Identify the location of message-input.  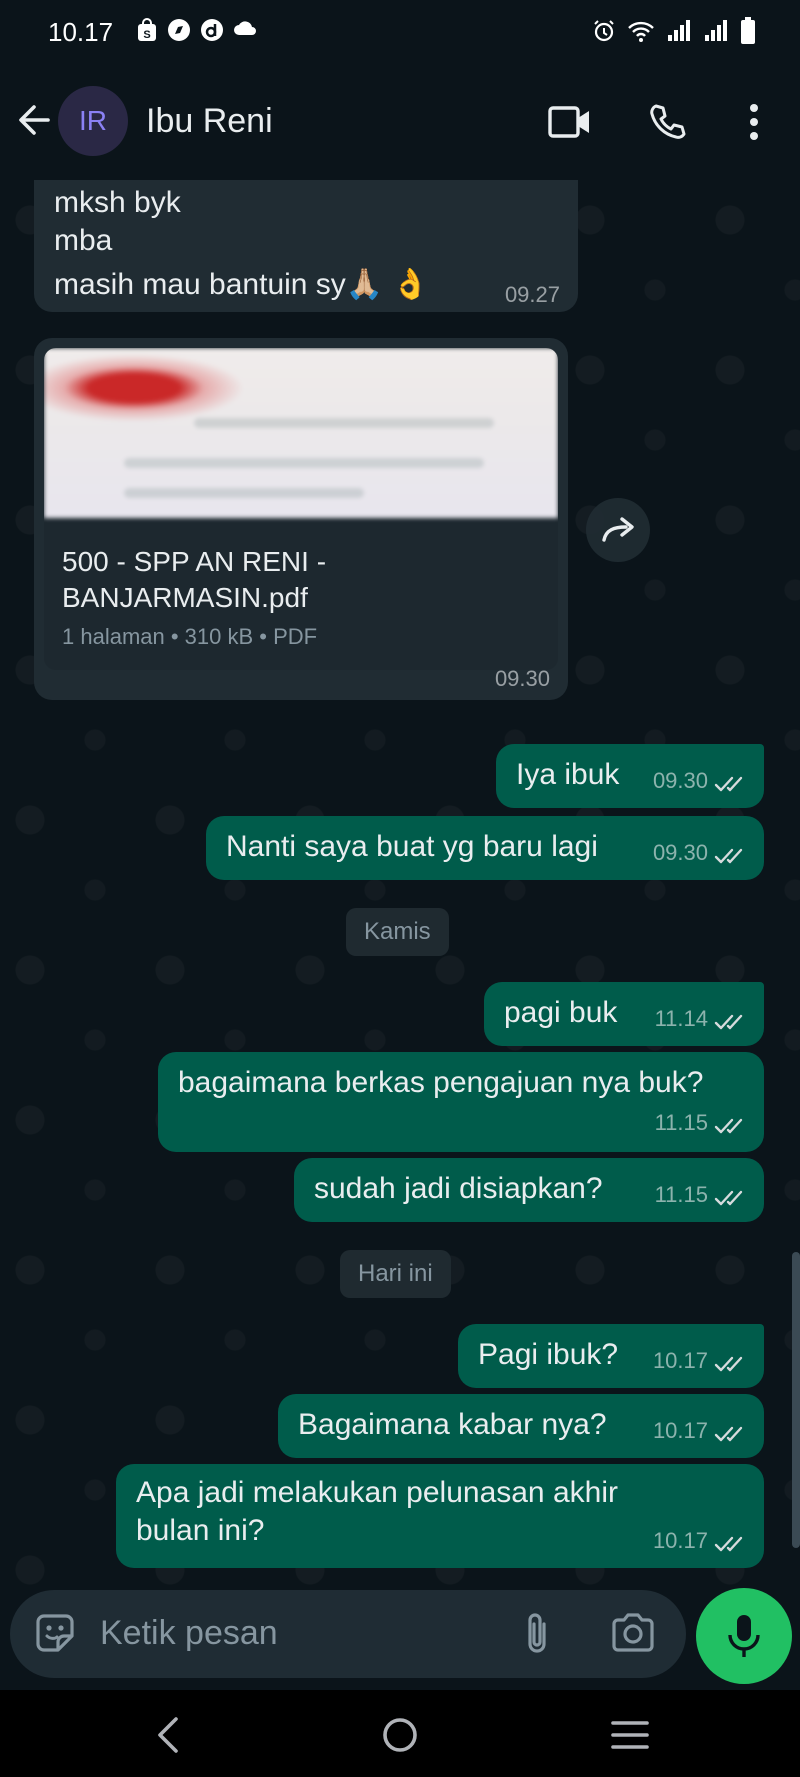
(300, 1633).